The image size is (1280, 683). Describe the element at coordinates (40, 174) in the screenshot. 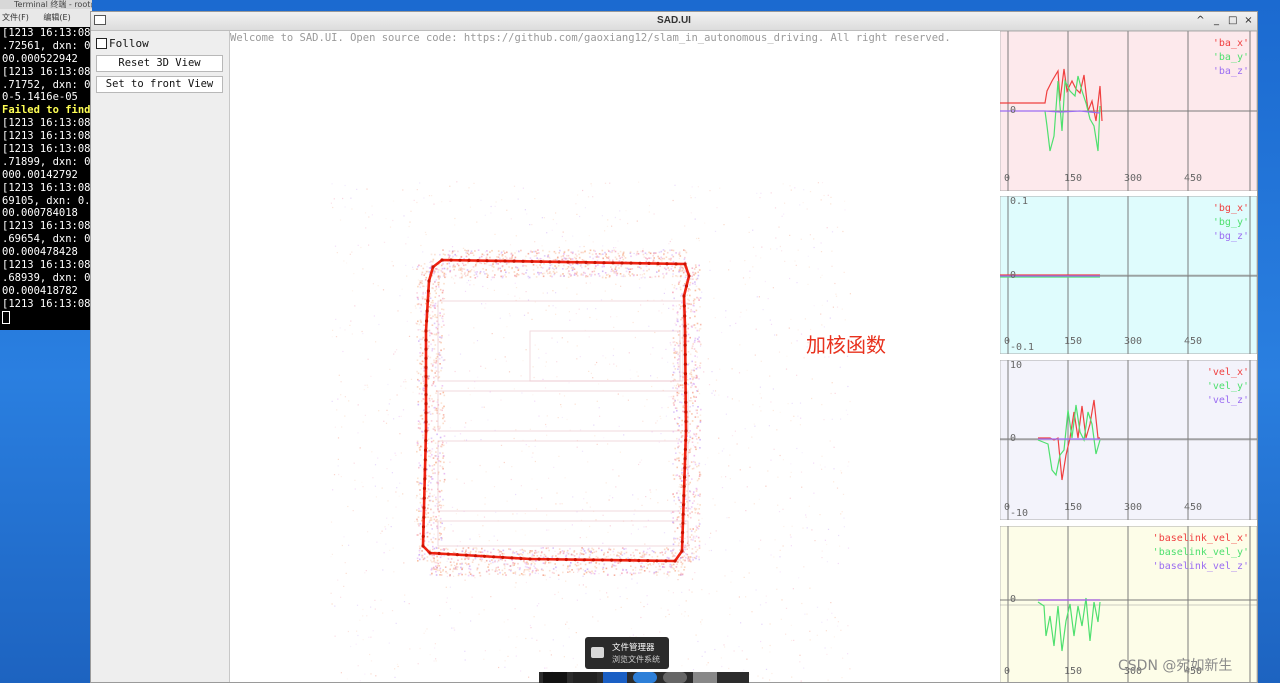

I see `terminal-line: 000.00142792` at that location.